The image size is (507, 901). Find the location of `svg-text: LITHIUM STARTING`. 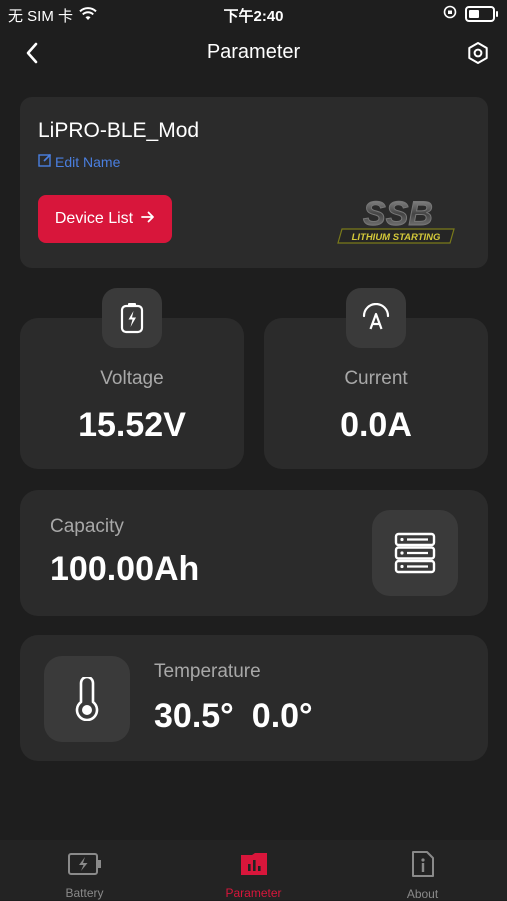

svg-text: LITHIUM STARTING is located at coordinates (396, 237).